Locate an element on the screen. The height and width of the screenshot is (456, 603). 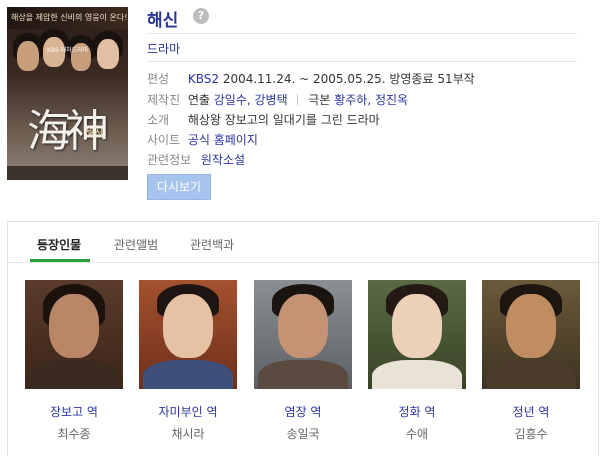
cast-actor: 송일국 is located at coordinates (303, 434).